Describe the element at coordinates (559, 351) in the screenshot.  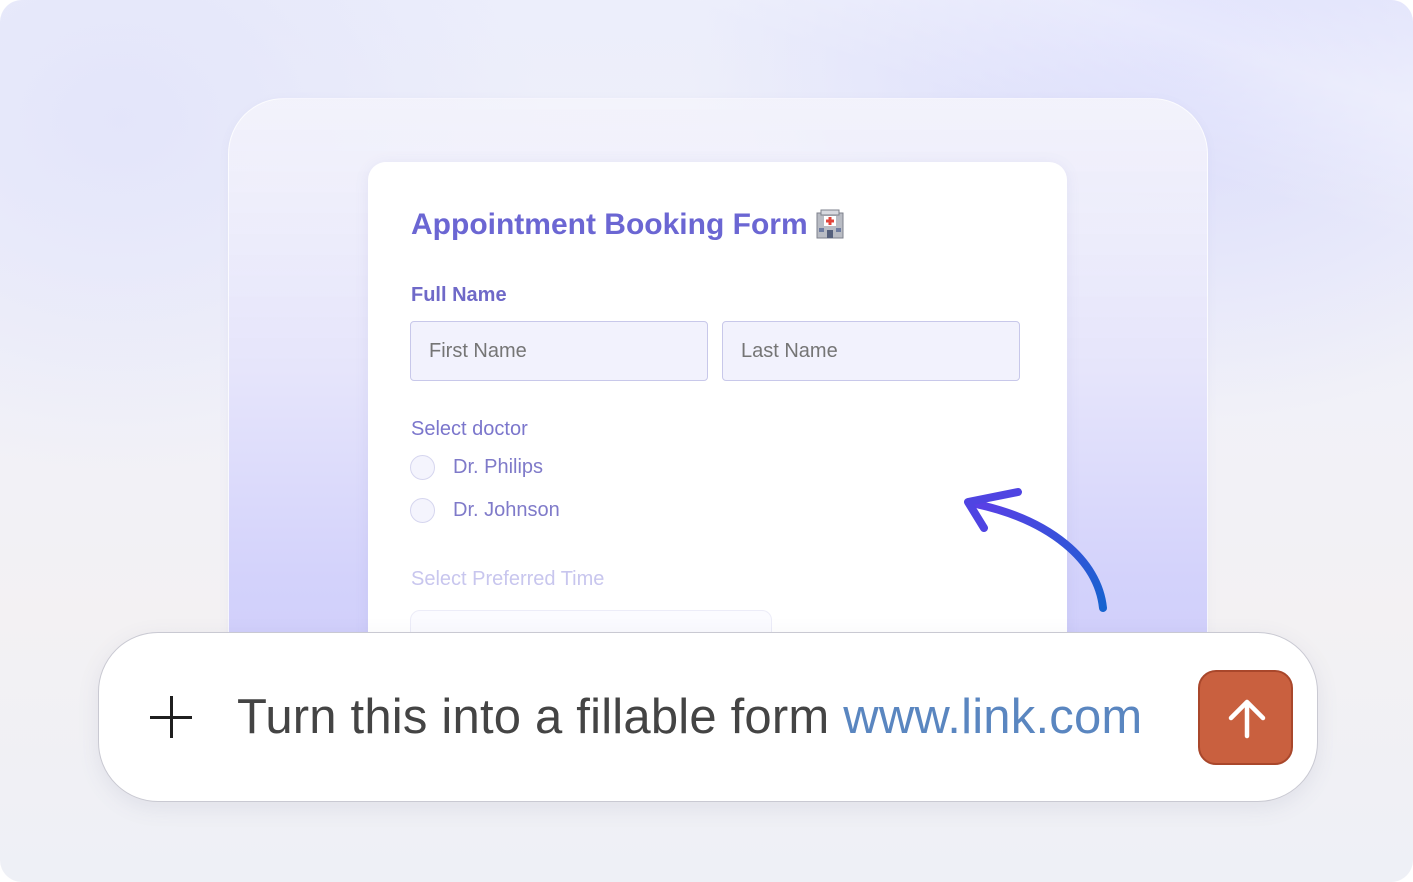
I see `first-name-input` at that location.